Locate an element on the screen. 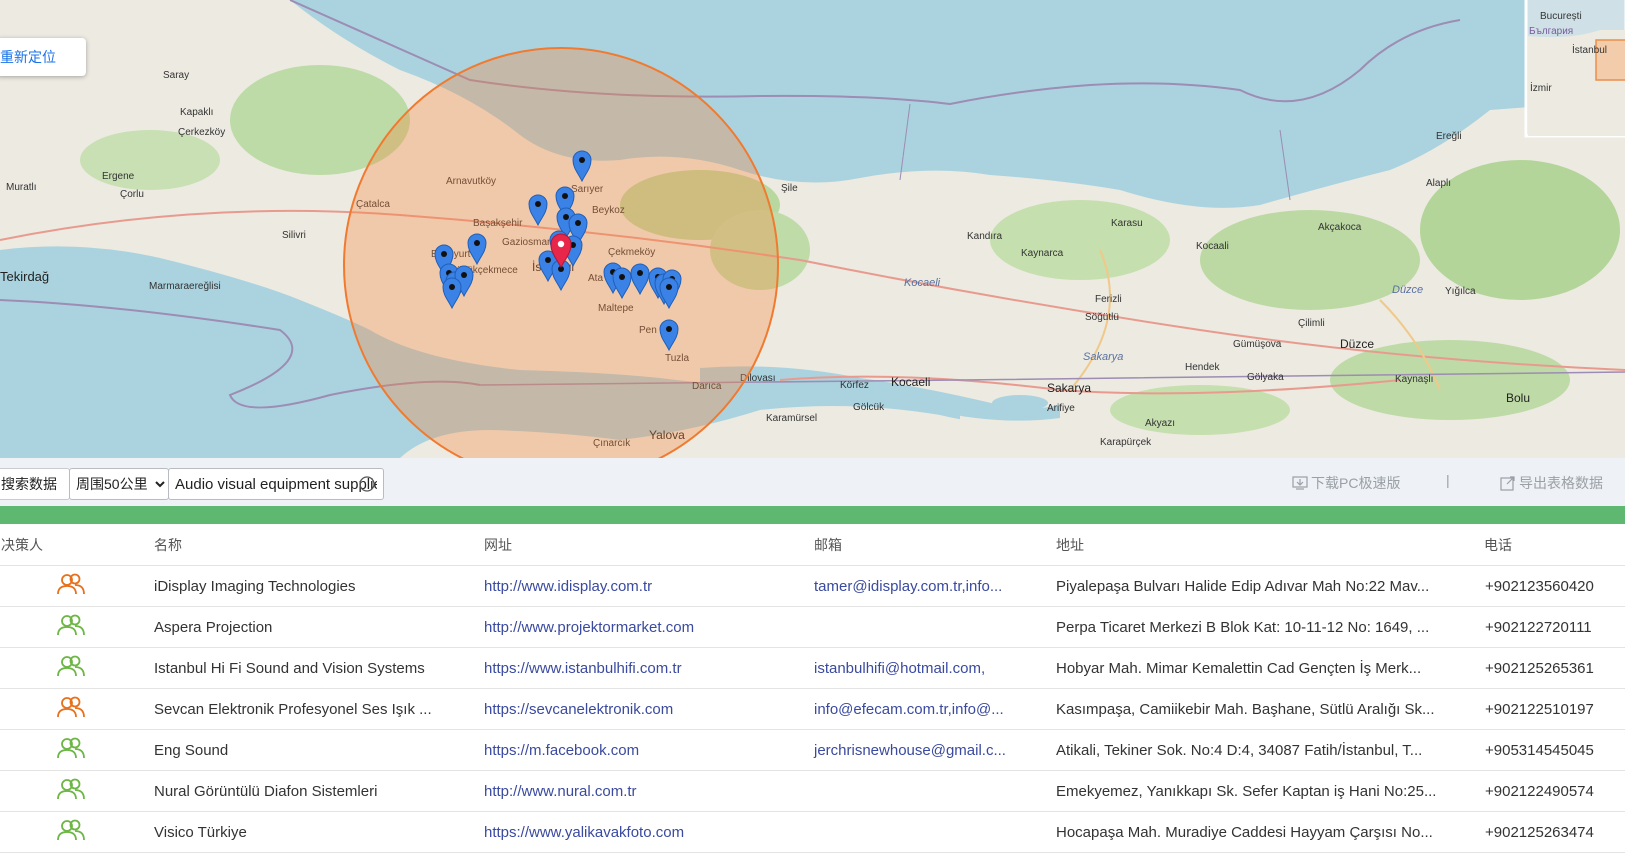 Image resolution: width=1625 pixels, height=853 pixels. map-label-karapurcek: Karapürçek is located at coordinates (1126, 442).